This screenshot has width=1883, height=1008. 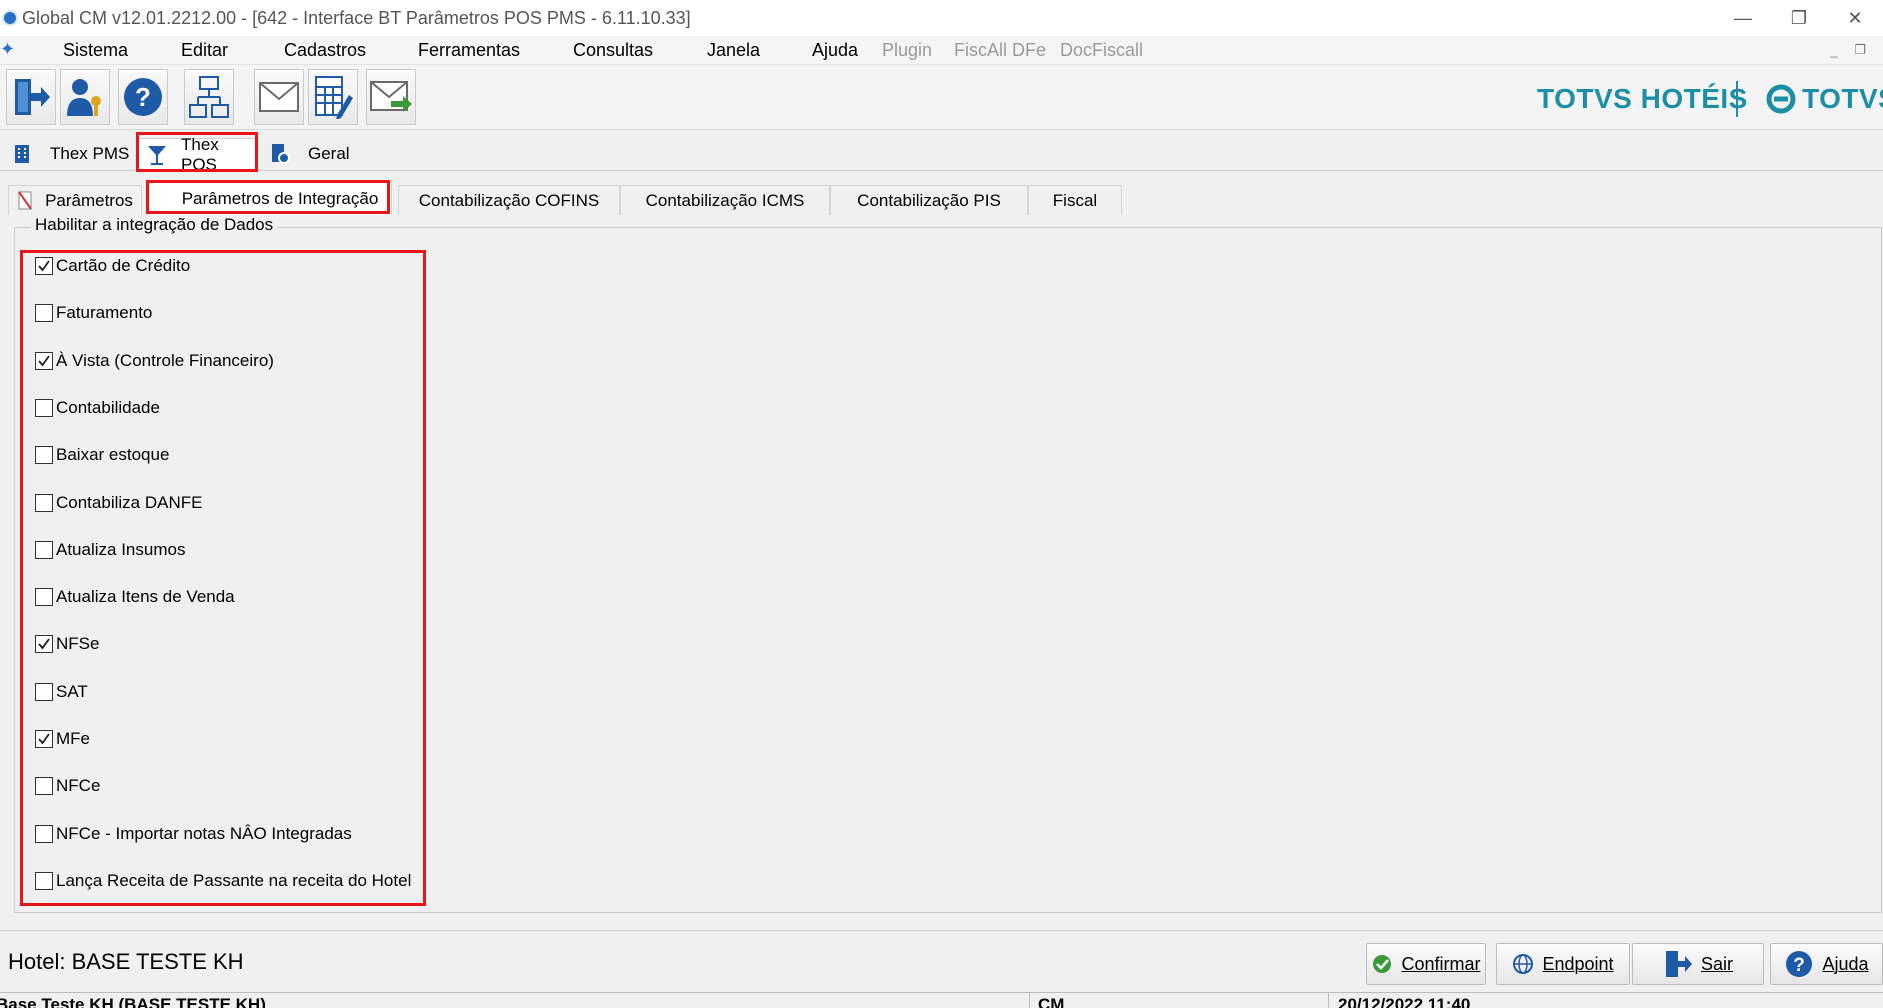 What do you see at coordinates (72, 691) in the screenshot?
I see `option-label: SAT` at bounding box center [72, 691].